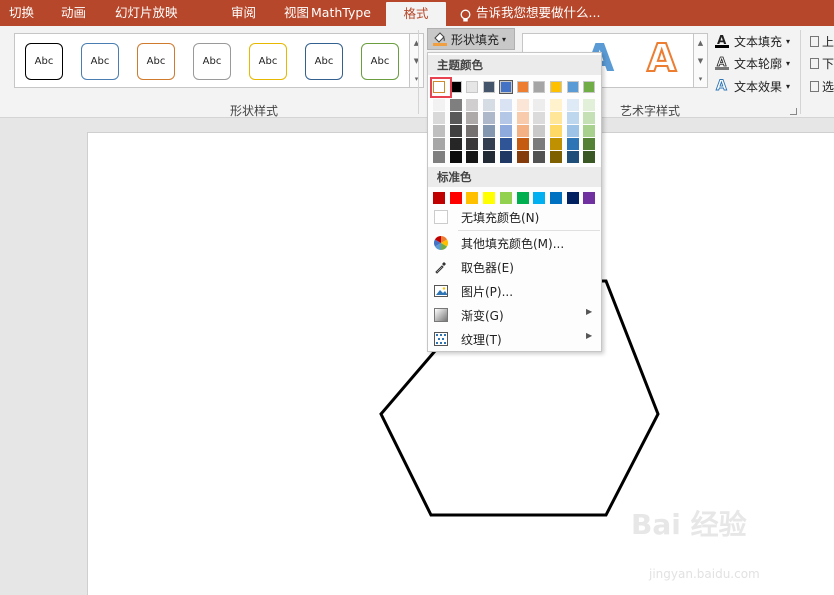 The image size is (834, 595). Describe the element at coordinates (661, 58) in the screenshot. I see `wordart-style-orange-outline: A` at that location.